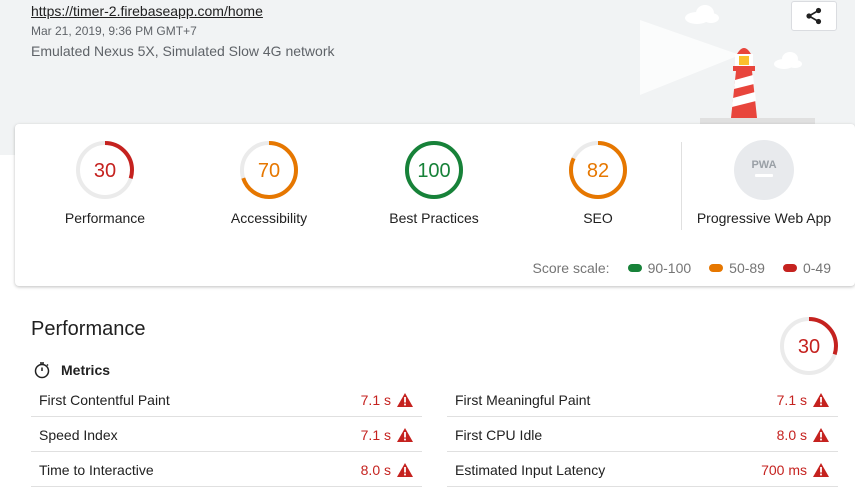 Image resolution: width=855 pixels, height=502 pixels. I want to click on metric-row: Speed Index 7.1 s, so click(226, 435).